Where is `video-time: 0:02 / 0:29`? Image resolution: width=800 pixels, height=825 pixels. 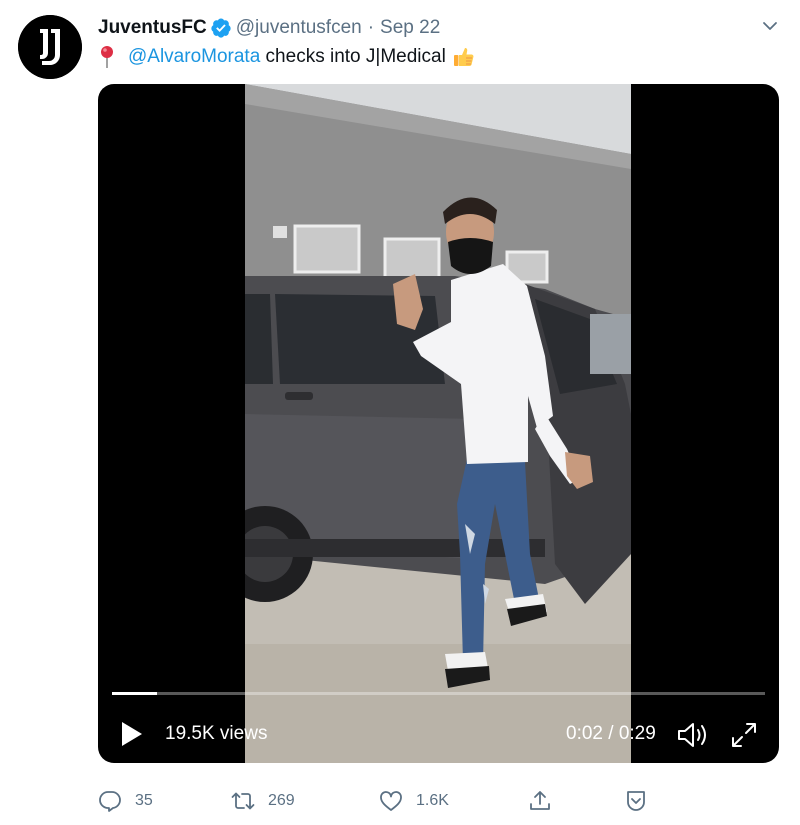 video-time: 0:02 / 0:29 is located at coordinates (611, 733).